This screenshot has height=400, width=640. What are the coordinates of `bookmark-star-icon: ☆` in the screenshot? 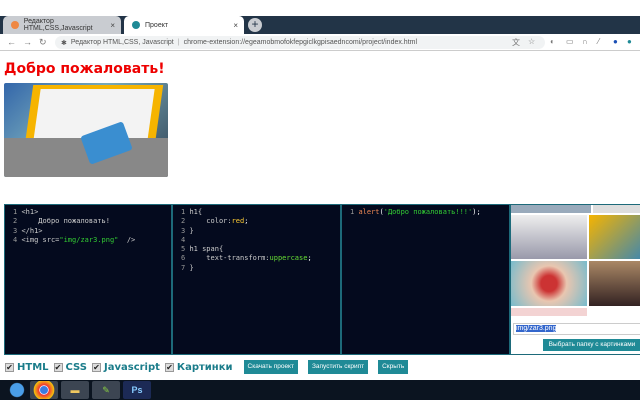 It's located at (531, 41).